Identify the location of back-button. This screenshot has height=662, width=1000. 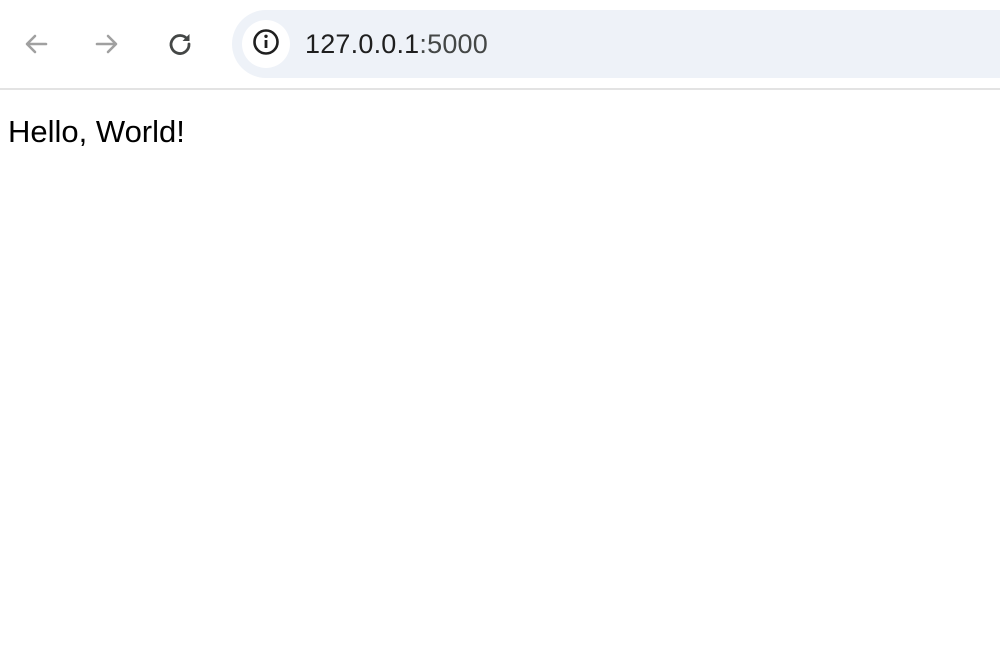
(36, 44).